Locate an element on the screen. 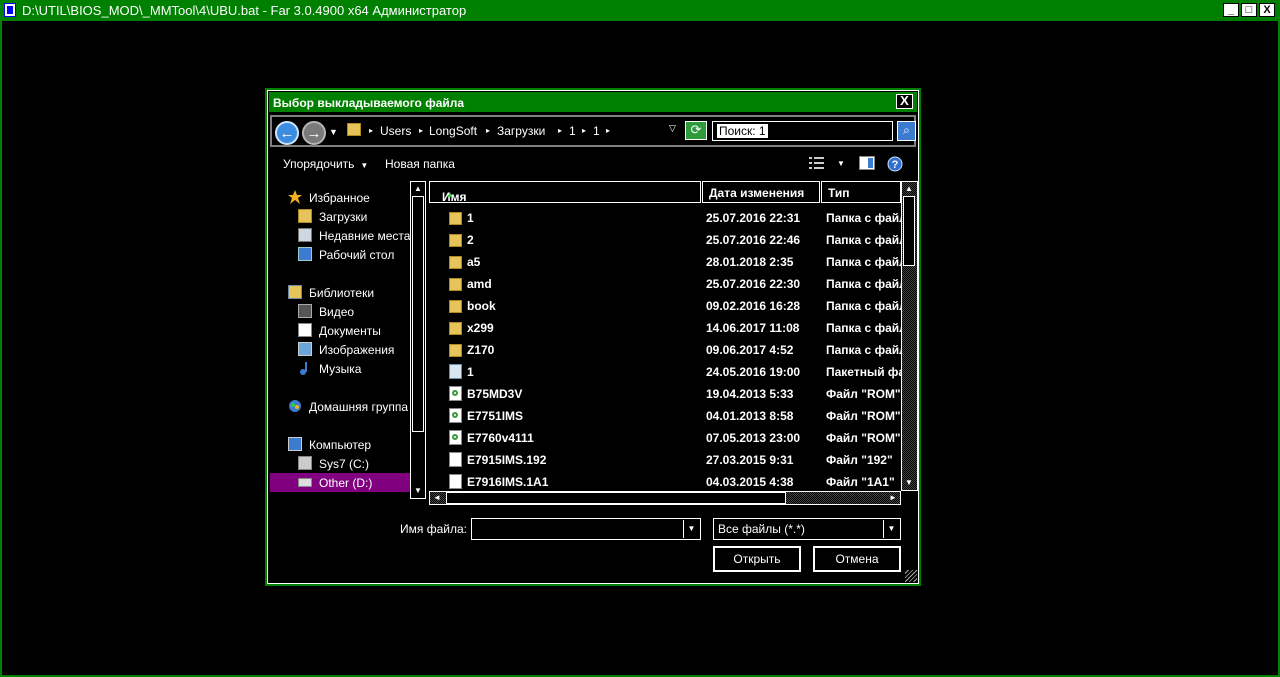 The image size is (1280, 677). documents-icon is located at coordinates (305, 330).